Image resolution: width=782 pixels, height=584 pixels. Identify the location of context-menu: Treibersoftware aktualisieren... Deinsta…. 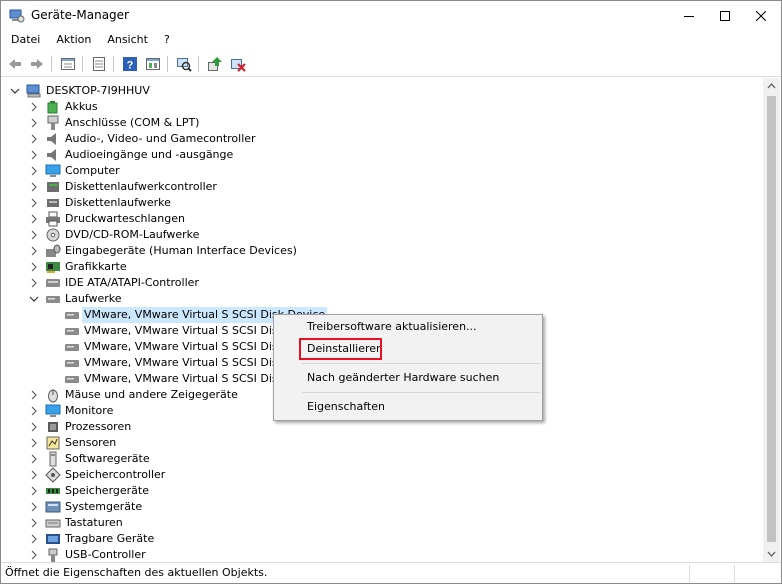
(408, 367).